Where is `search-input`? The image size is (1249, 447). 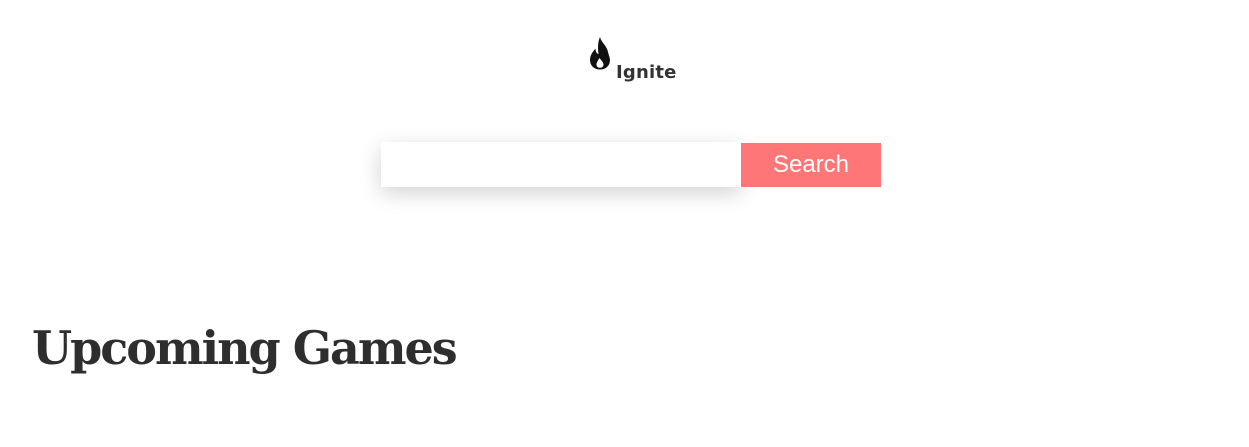 search-input is located at coordinates (561, 164).